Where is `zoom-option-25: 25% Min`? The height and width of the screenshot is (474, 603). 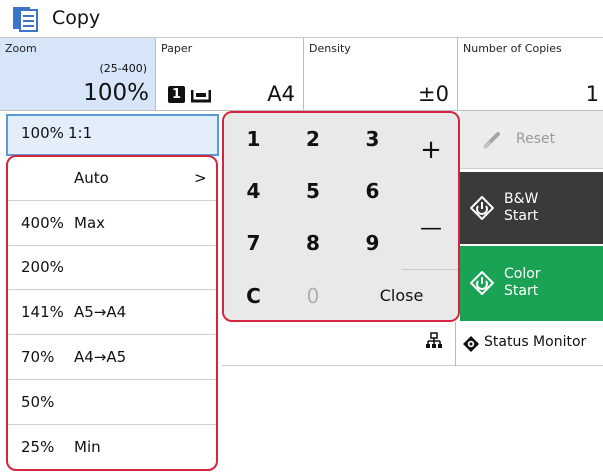
zoom-option-25: 25% Min is located at coordinates (112, 447).